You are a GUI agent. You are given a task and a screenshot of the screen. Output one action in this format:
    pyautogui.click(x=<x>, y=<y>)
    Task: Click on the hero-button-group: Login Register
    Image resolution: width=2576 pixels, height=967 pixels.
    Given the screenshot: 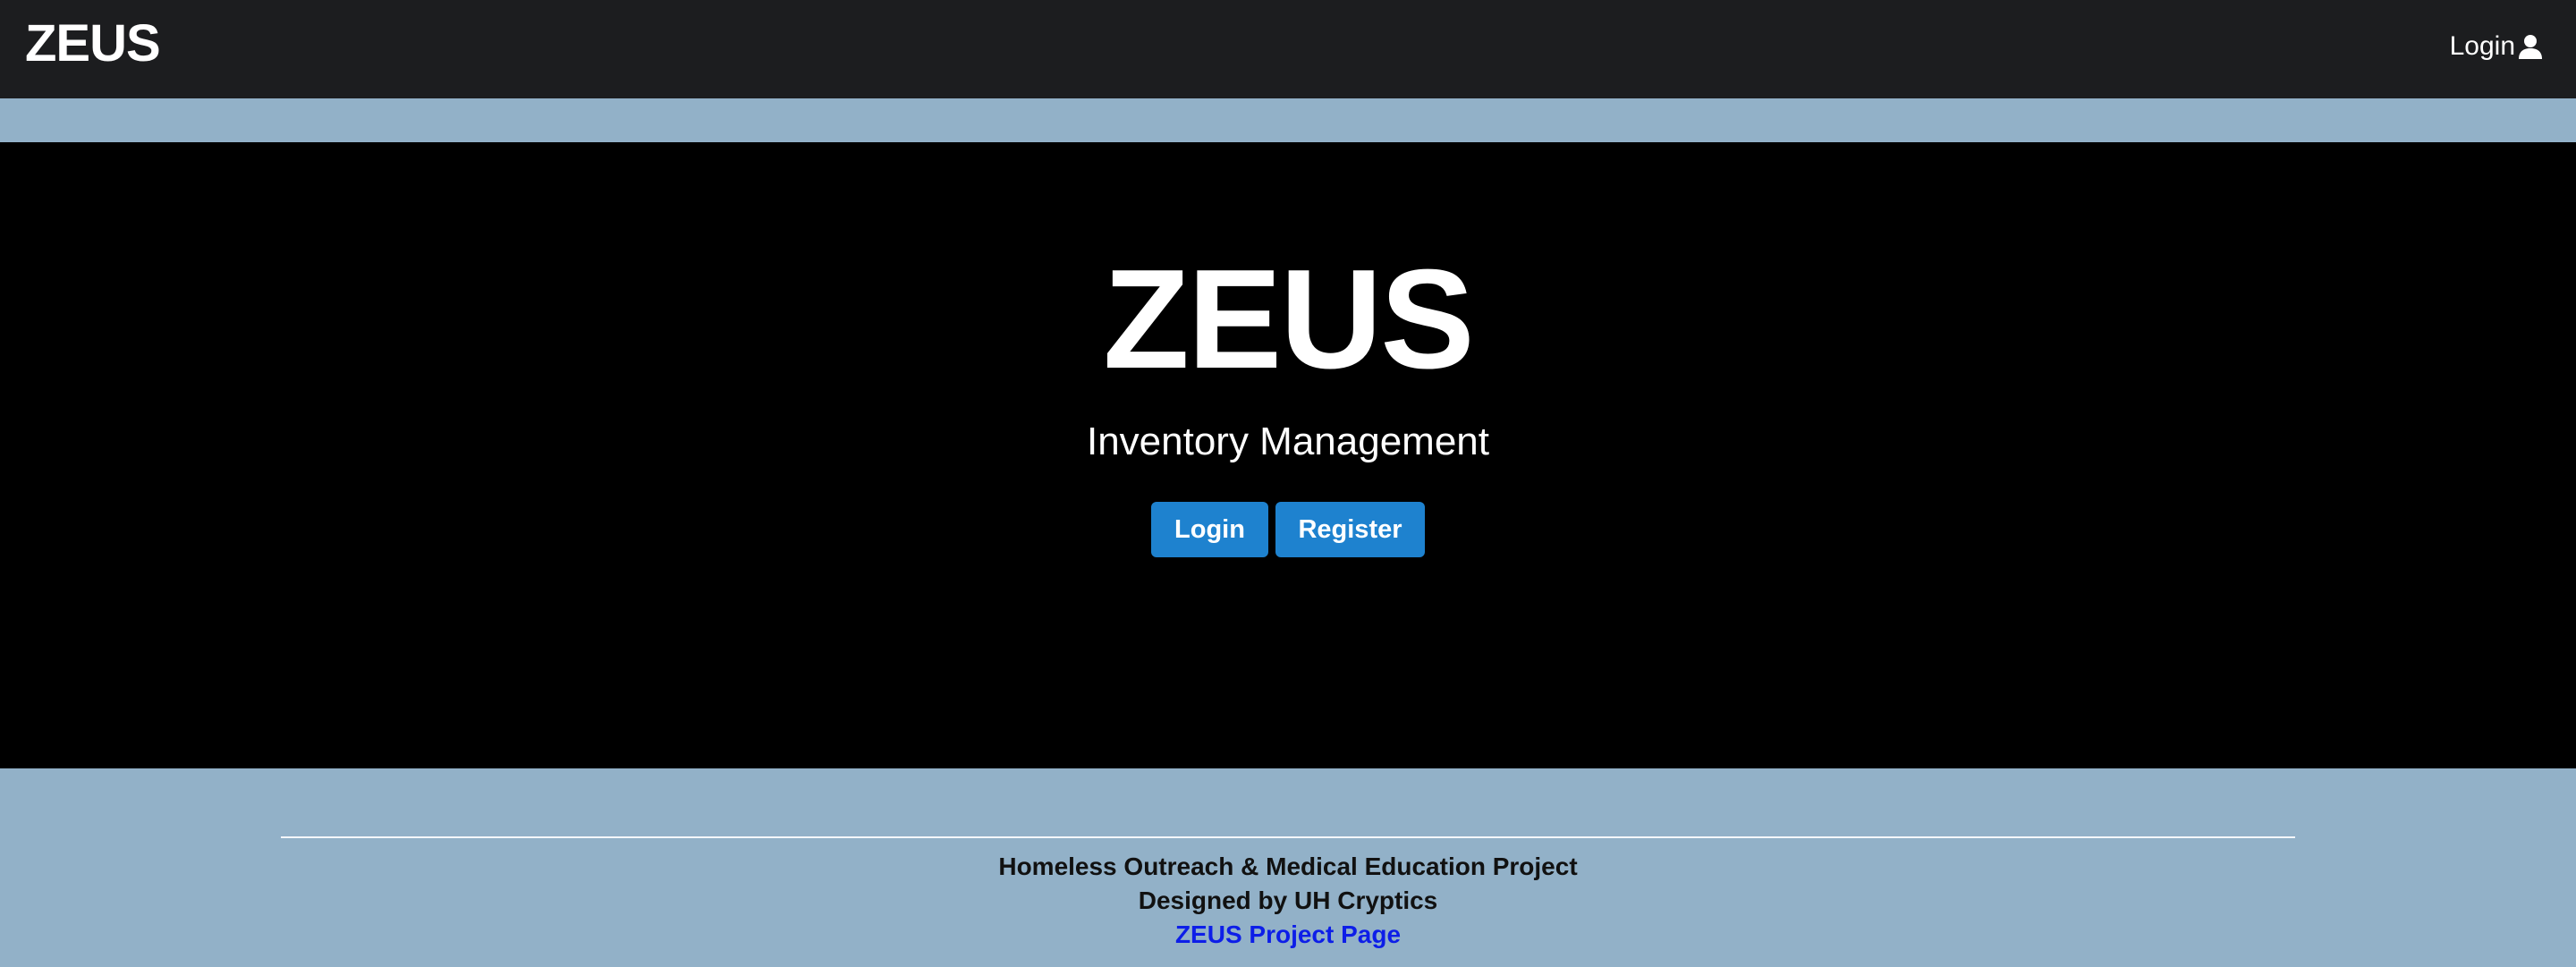 What is the action you would take?
    pyautogui.click(x=1288, y=529)
    